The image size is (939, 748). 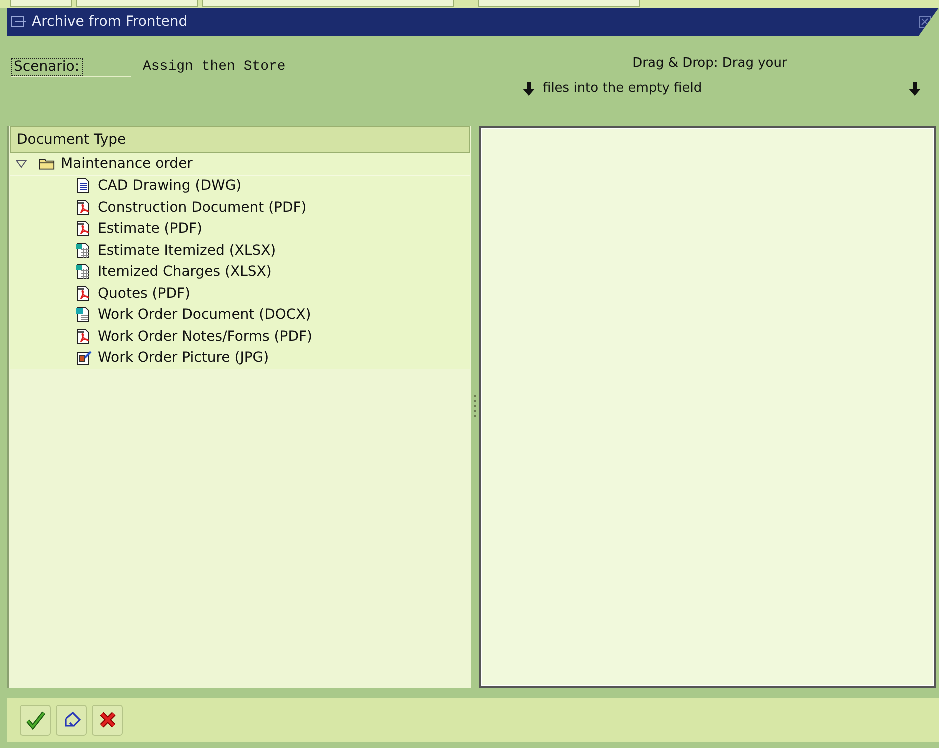 I want to click on splitter-handle, so click(x=475, y=407).